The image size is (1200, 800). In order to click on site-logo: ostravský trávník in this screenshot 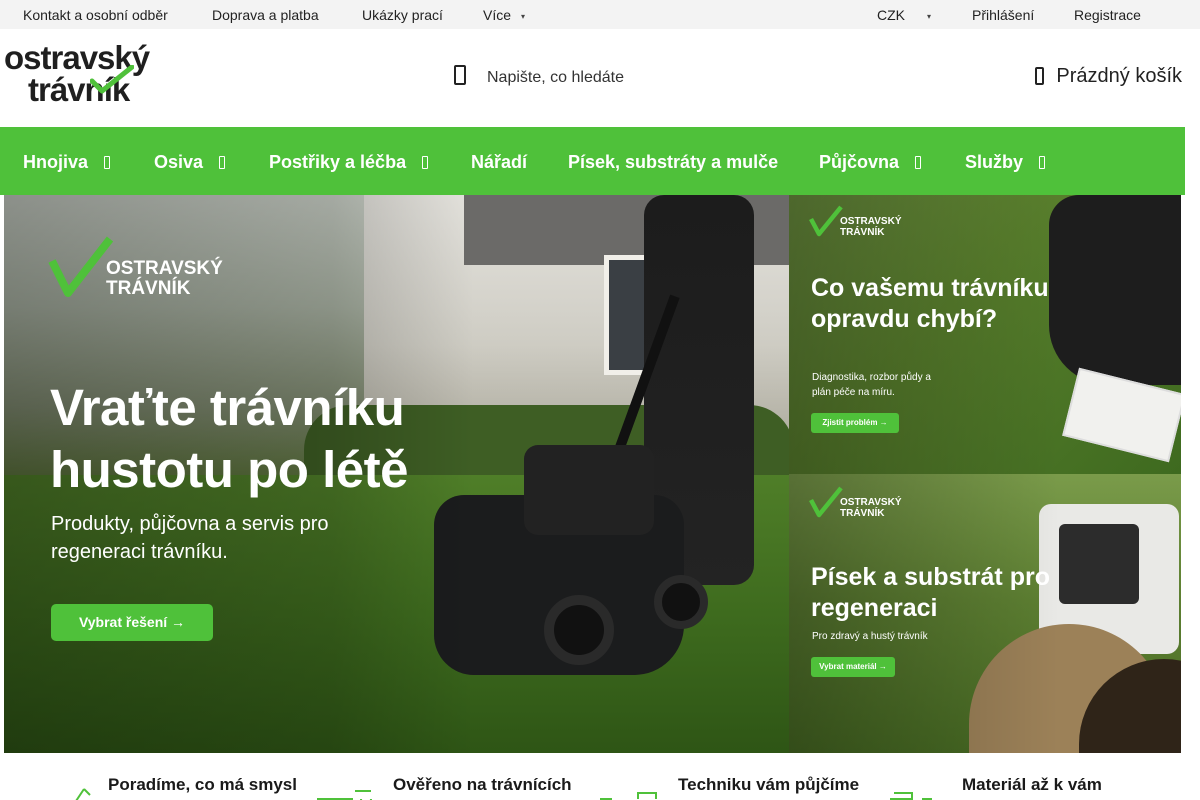, I will do `click(86, 73)`.